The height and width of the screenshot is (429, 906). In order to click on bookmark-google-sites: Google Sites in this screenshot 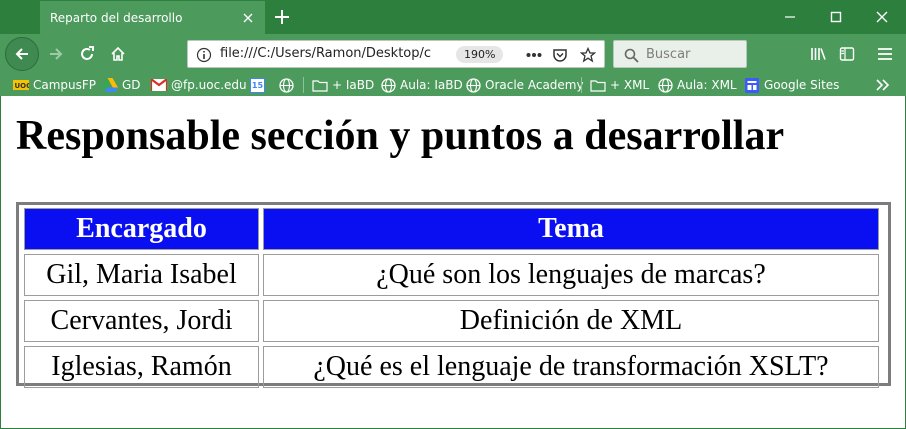, I will do `click(791, 85)`.